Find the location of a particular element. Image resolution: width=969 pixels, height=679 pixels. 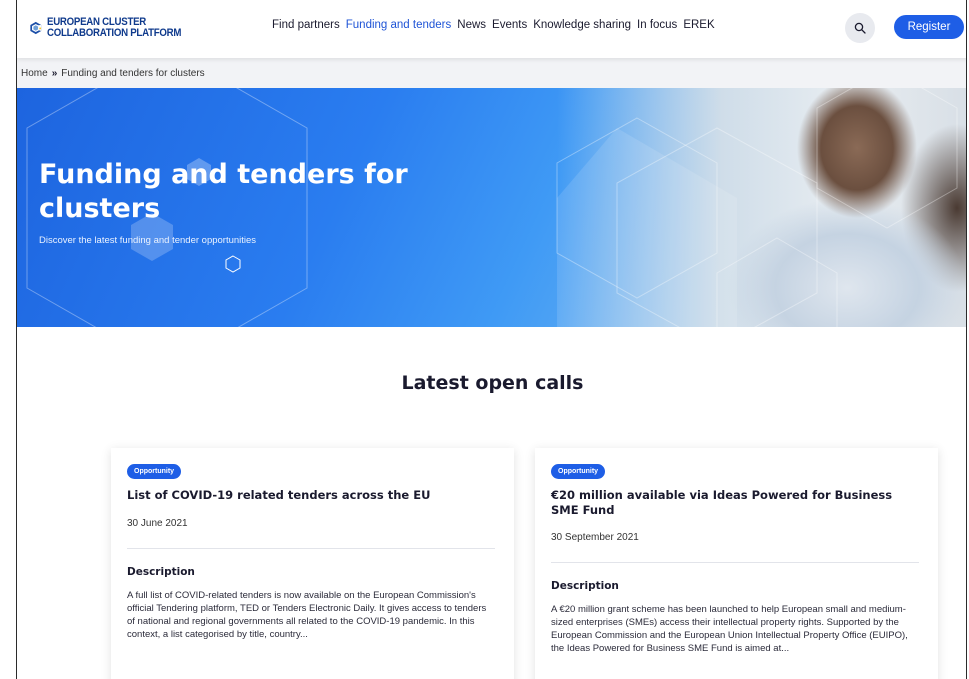

logo-text: EUROPEAN CLUSTER COLLABORATION PLATFORM is located at coordinates (114, 28).